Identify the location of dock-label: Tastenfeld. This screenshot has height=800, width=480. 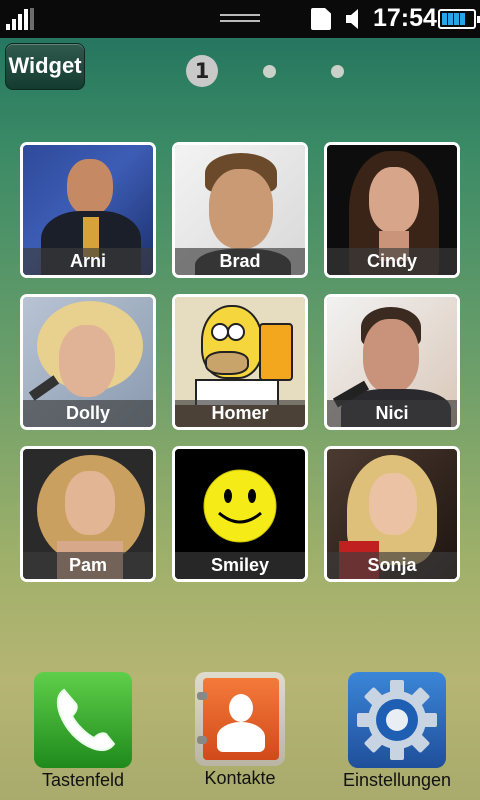
(83, 780).